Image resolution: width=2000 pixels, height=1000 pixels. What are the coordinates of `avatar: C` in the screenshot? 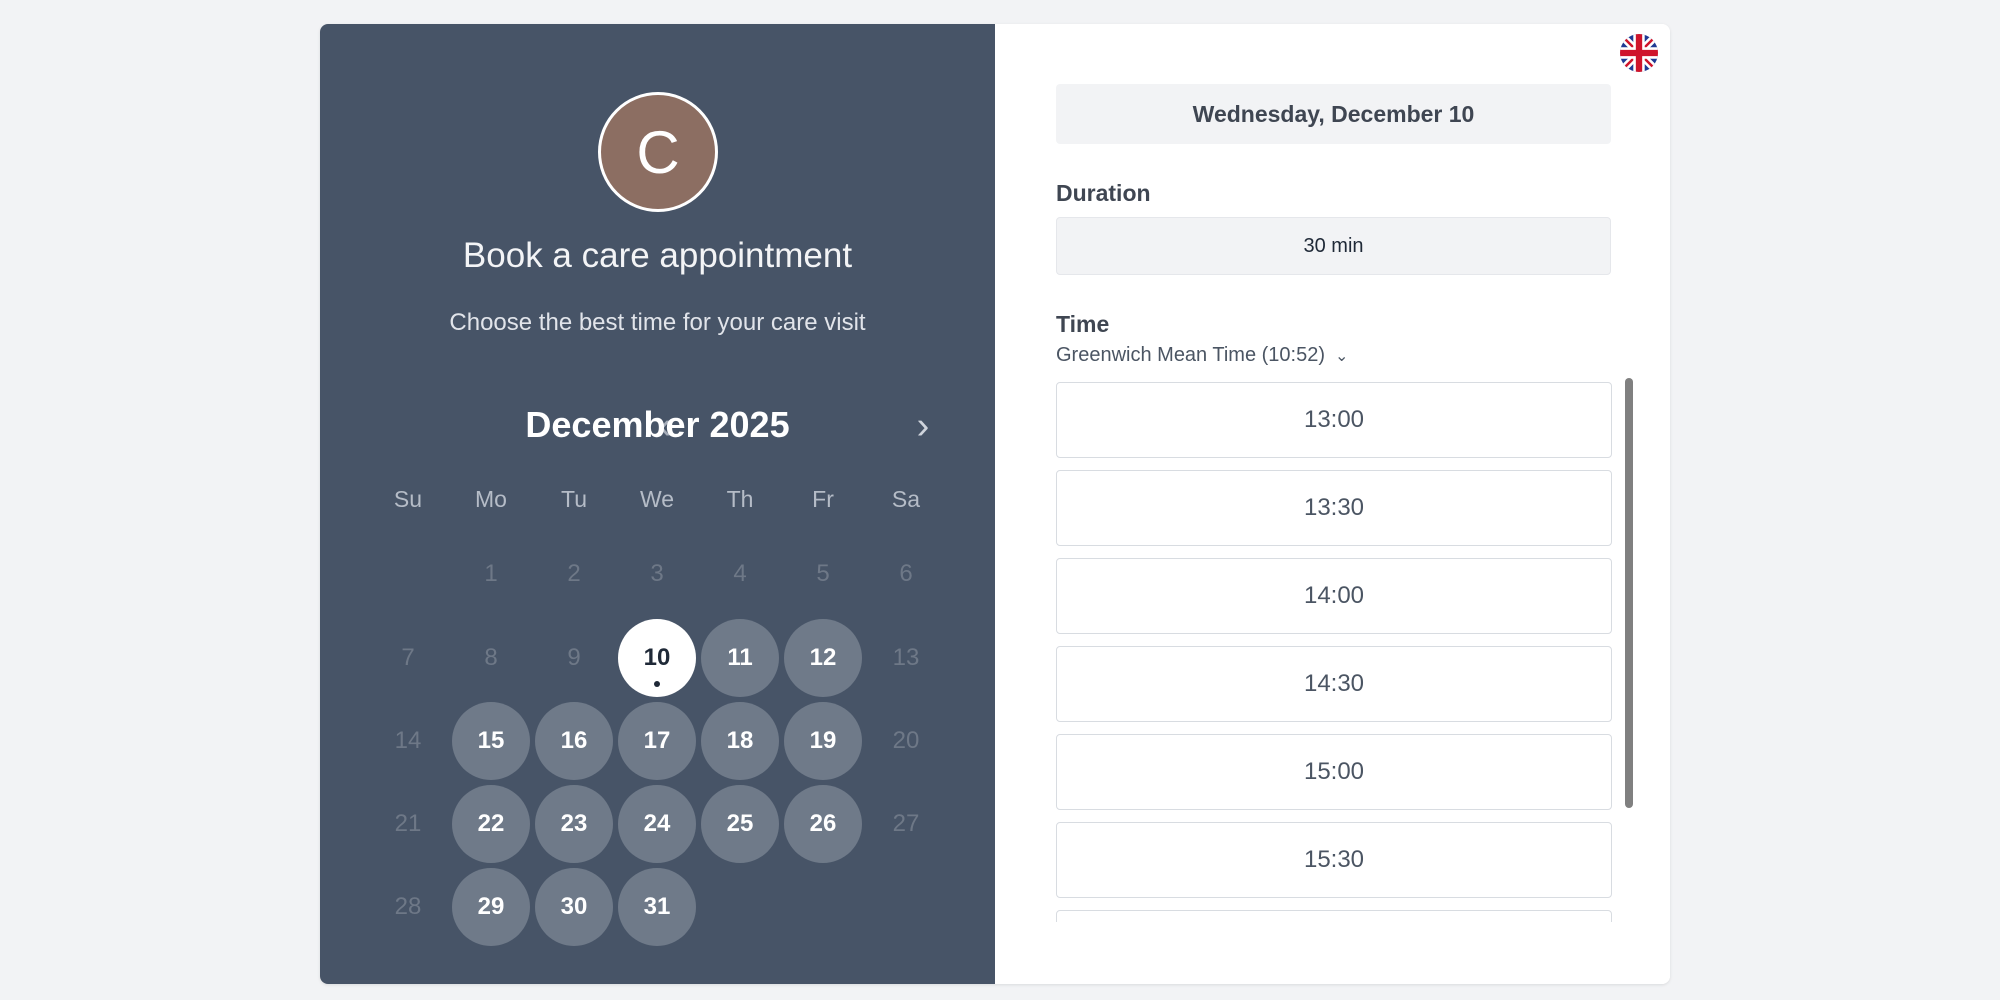 It's located at (658, 152).